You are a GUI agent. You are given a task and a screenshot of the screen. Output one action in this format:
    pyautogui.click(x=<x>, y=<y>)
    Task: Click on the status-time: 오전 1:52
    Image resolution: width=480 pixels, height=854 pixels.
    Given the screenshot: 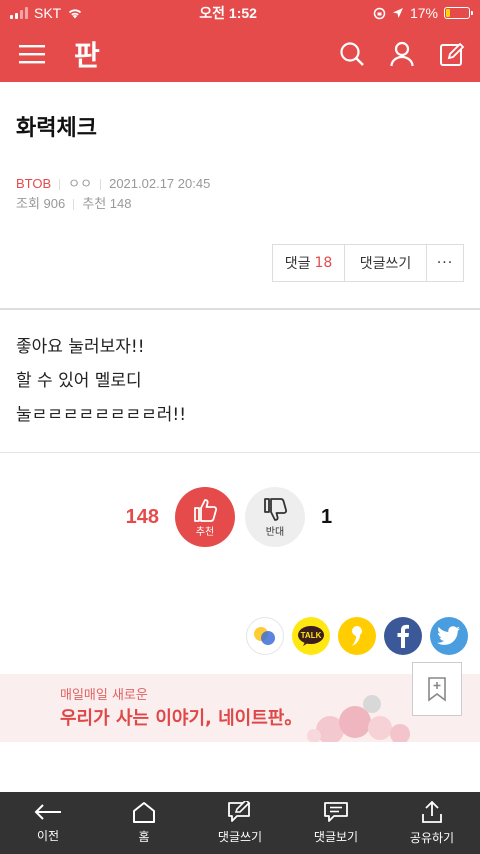 What is the action you would take?
    pyautogui.click(x=228, y=13)
    